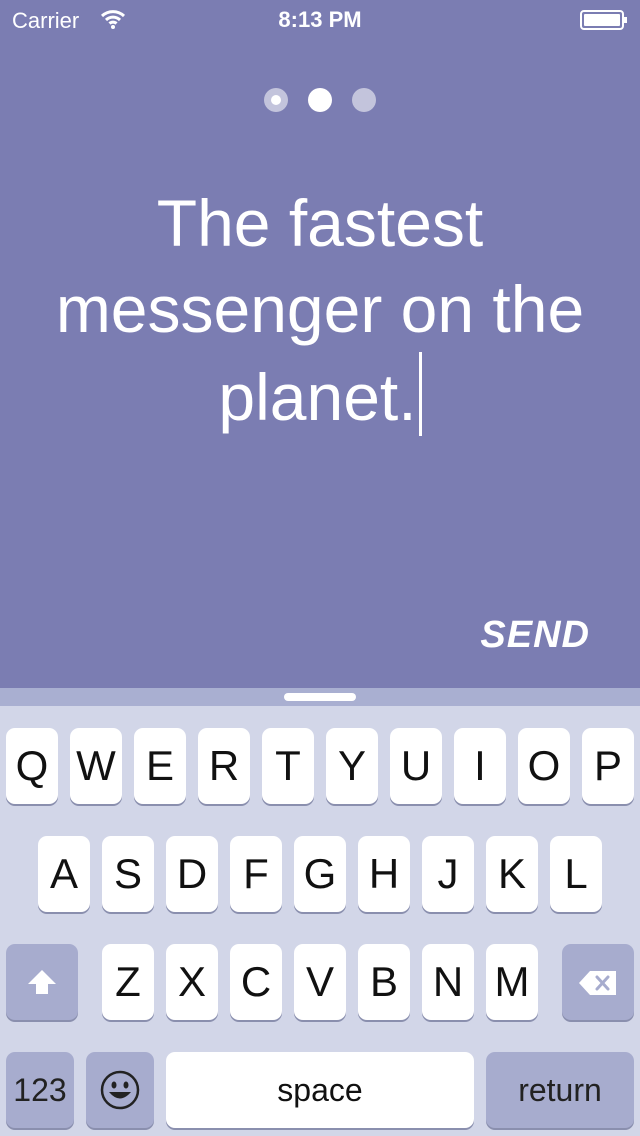 The height and width of the screenshot is (1136, 640). Describe the element at coordinates (192, 874) in the screenshot. I see `key-d: D` at that location.